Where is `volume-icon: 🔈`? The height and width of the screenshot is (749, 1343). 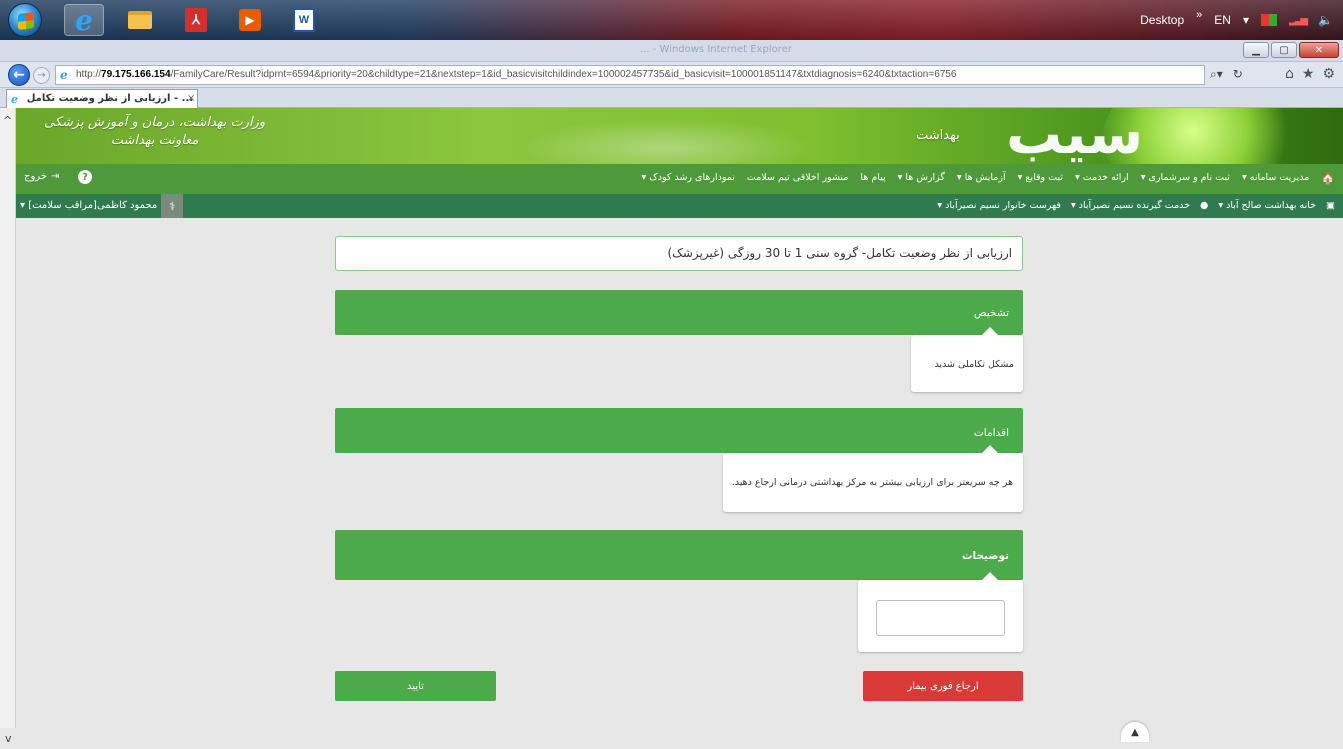
volume-icon: 🔈 is located at coordinates (1325, 20).